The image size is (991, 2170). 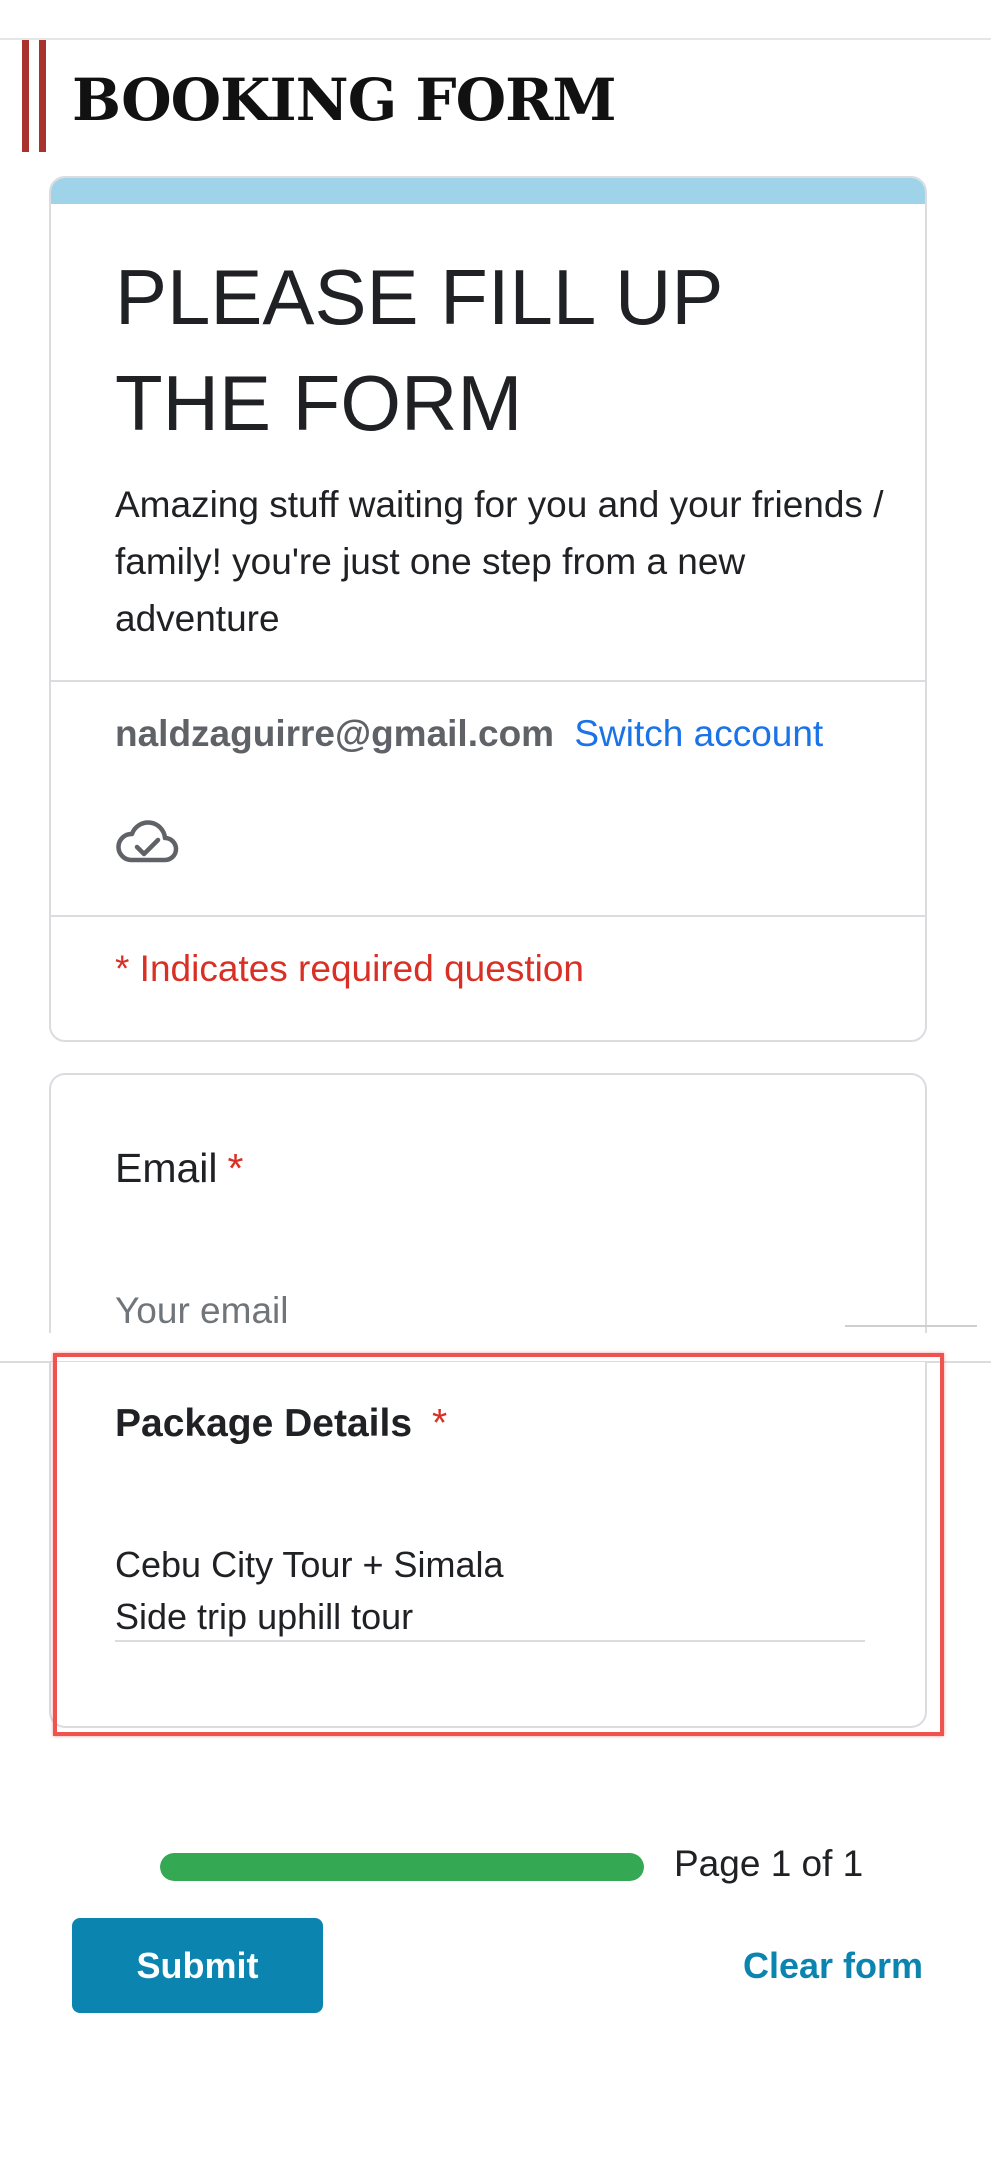 I want to click on form-accent-bar, so click(x=488, y=191).